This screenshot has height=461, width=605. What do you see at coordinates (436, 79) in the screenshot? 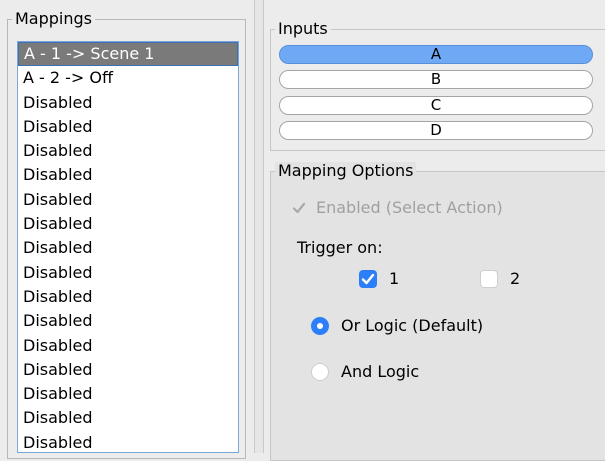
I see `input-button-b: B` at bounding box center [436, 79].